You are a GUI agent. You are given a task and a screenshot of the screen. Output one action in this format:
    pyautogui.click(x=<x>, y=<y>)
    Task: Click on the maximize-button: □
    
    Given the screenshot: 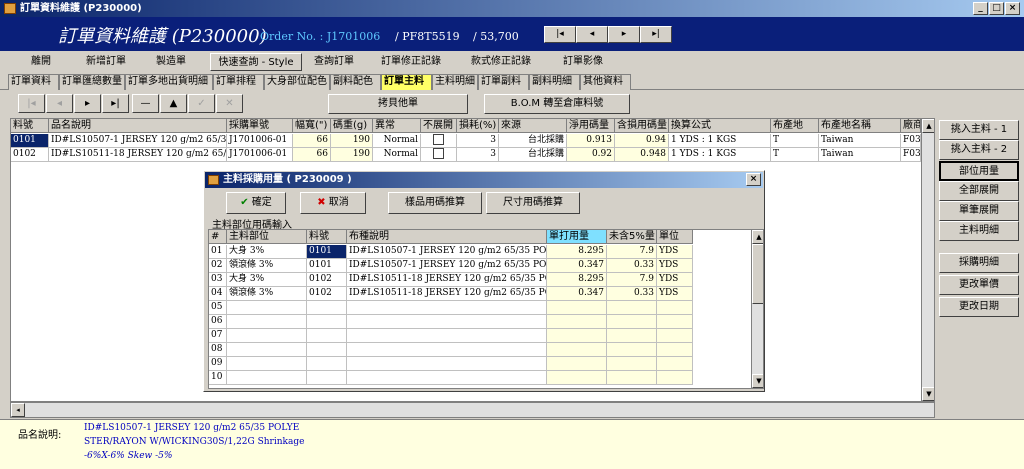 What is the action you would take?
    pyautogui.click(x=996, y=8)
    